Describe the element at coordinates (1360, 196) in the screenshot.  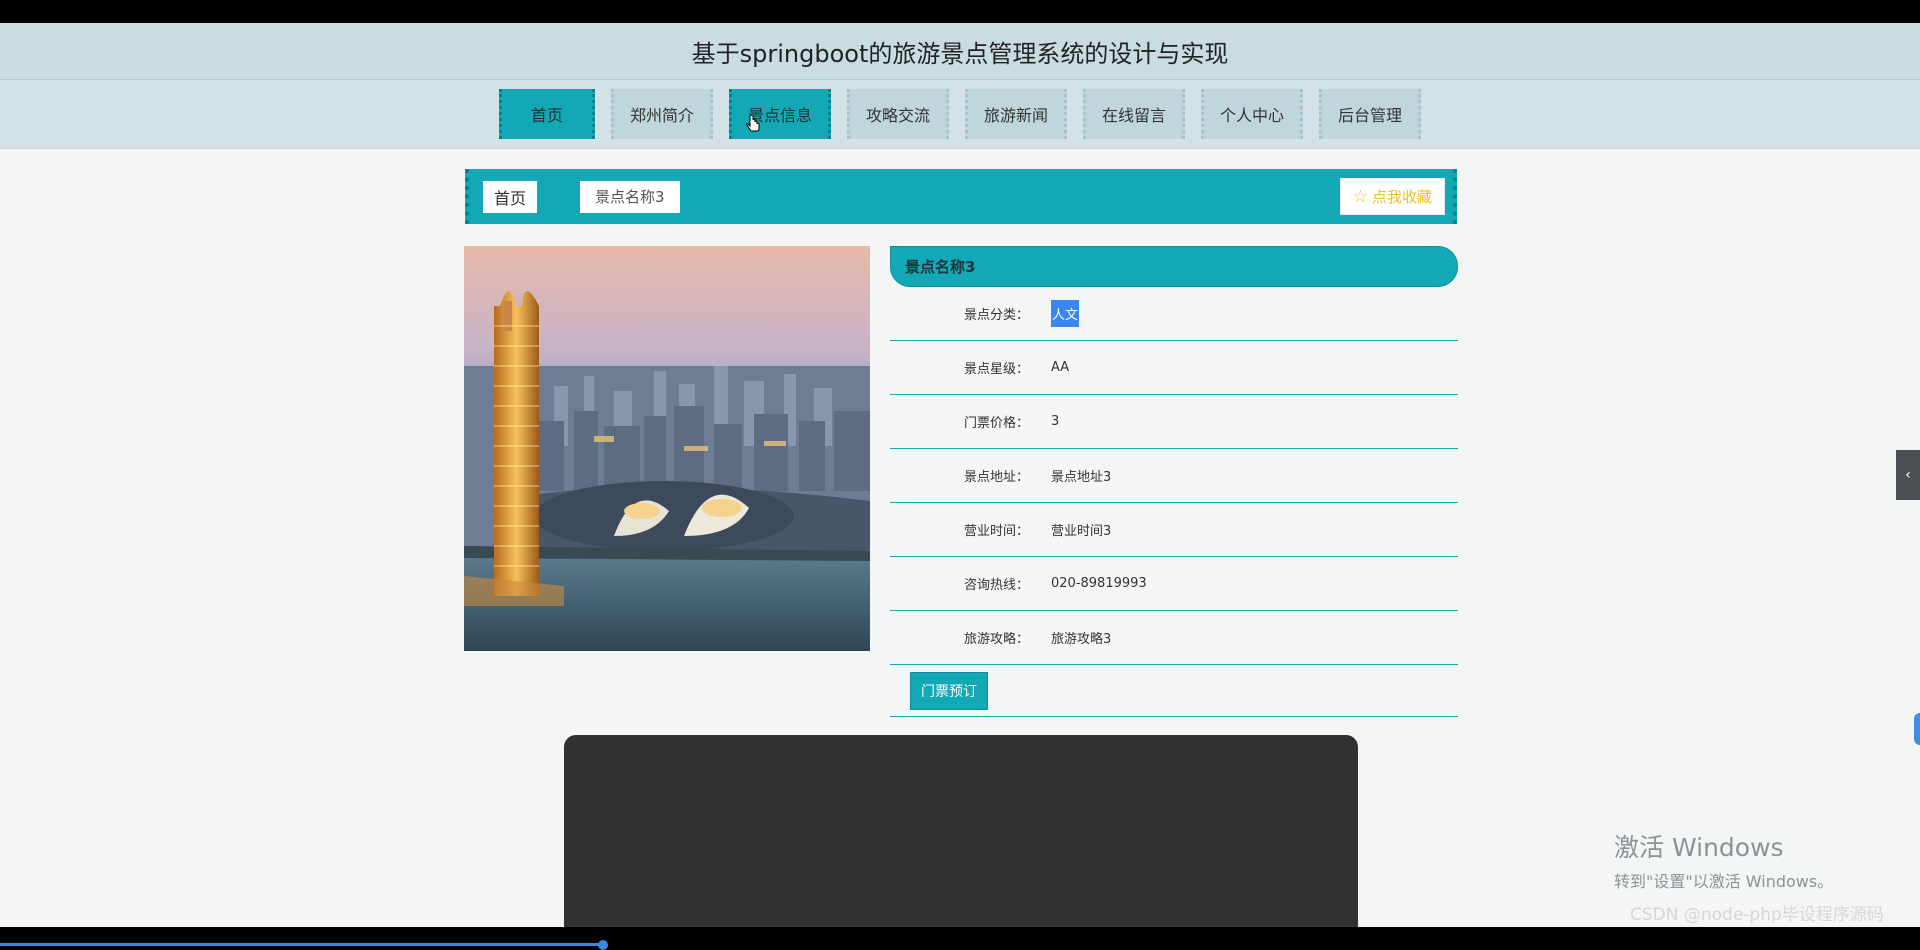
I see `star-outline-icon: ☆` at that location.